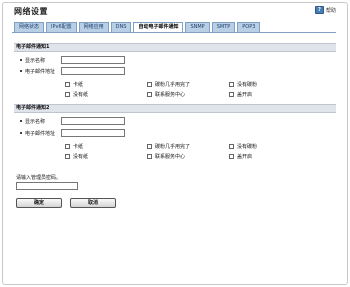 This screenshot has width=350, height=287. I want to click on email-address-row-2: 电子邮件地址, so click(72, 133).